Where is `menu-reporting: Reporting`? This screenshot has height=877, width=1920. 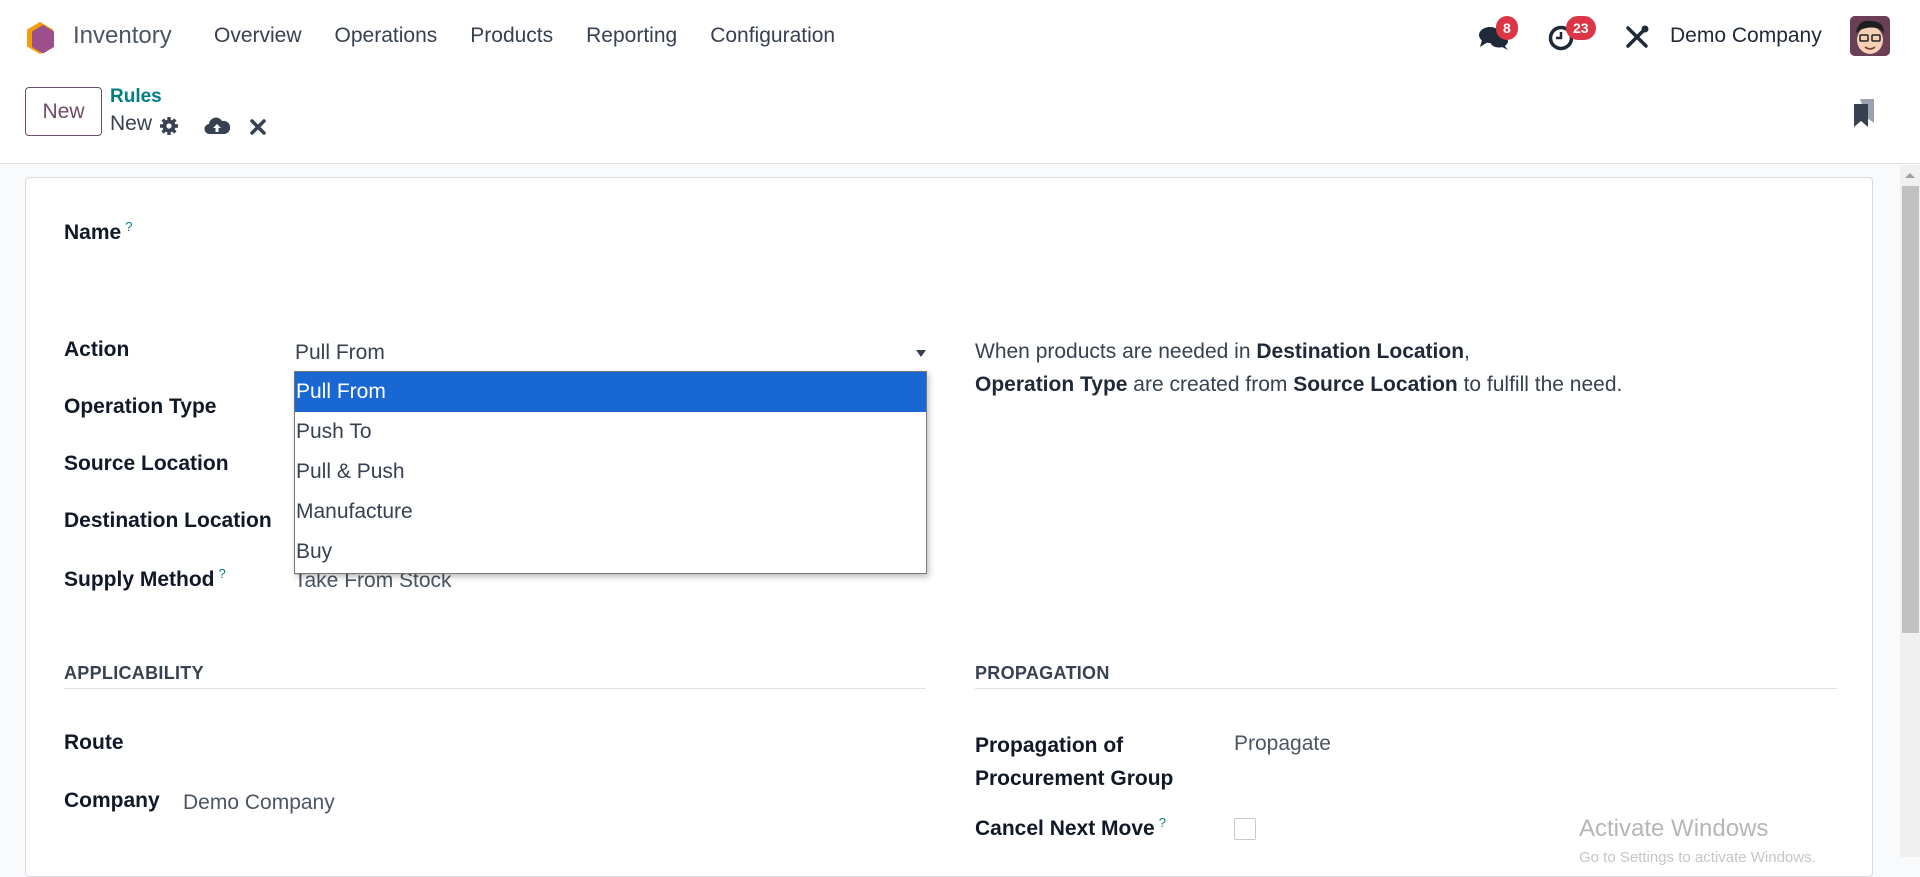
menu-reporting: Reporting is located at coordinates (631, 36).